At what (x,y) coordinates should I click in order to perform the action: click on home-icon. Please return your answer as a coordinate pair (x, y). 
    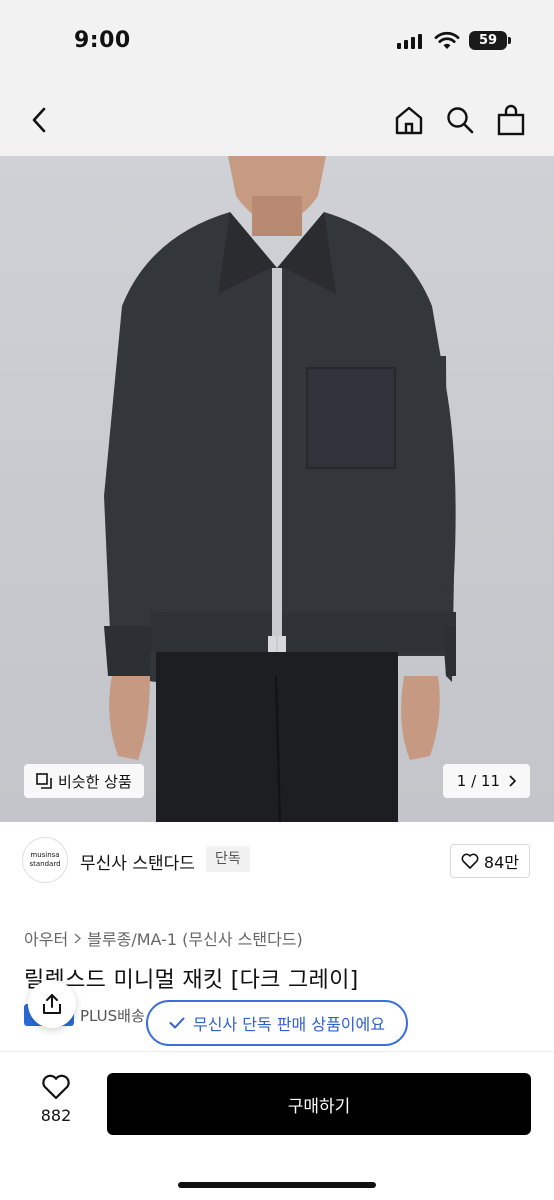
    Looking at the image, I should click on (409, 120).